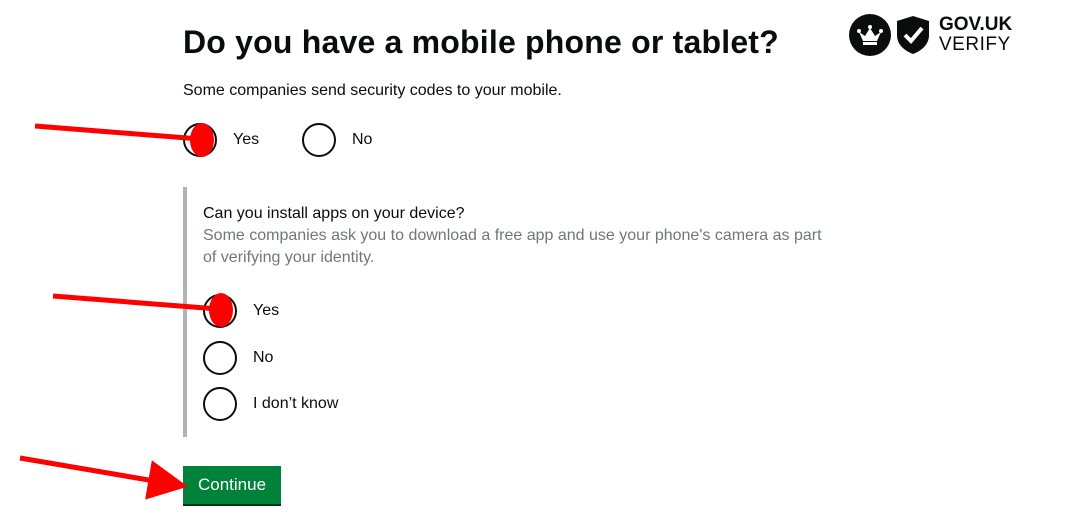 The height and width of the screenshot is (514, 1087). Describe the element at coordinates (870, 35) in the screenshot. I see `crown-icon` at that location.